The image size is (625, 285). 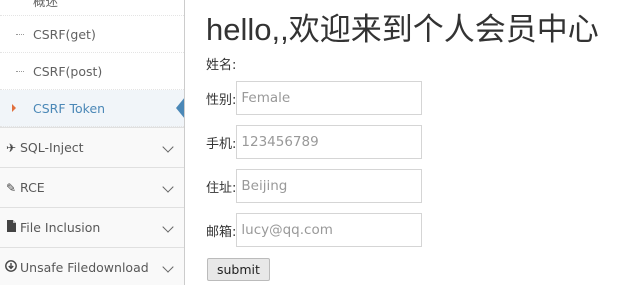 I want to click on sidebar-item-label: Unsafe Filedownload, so click(x=84, y=267).